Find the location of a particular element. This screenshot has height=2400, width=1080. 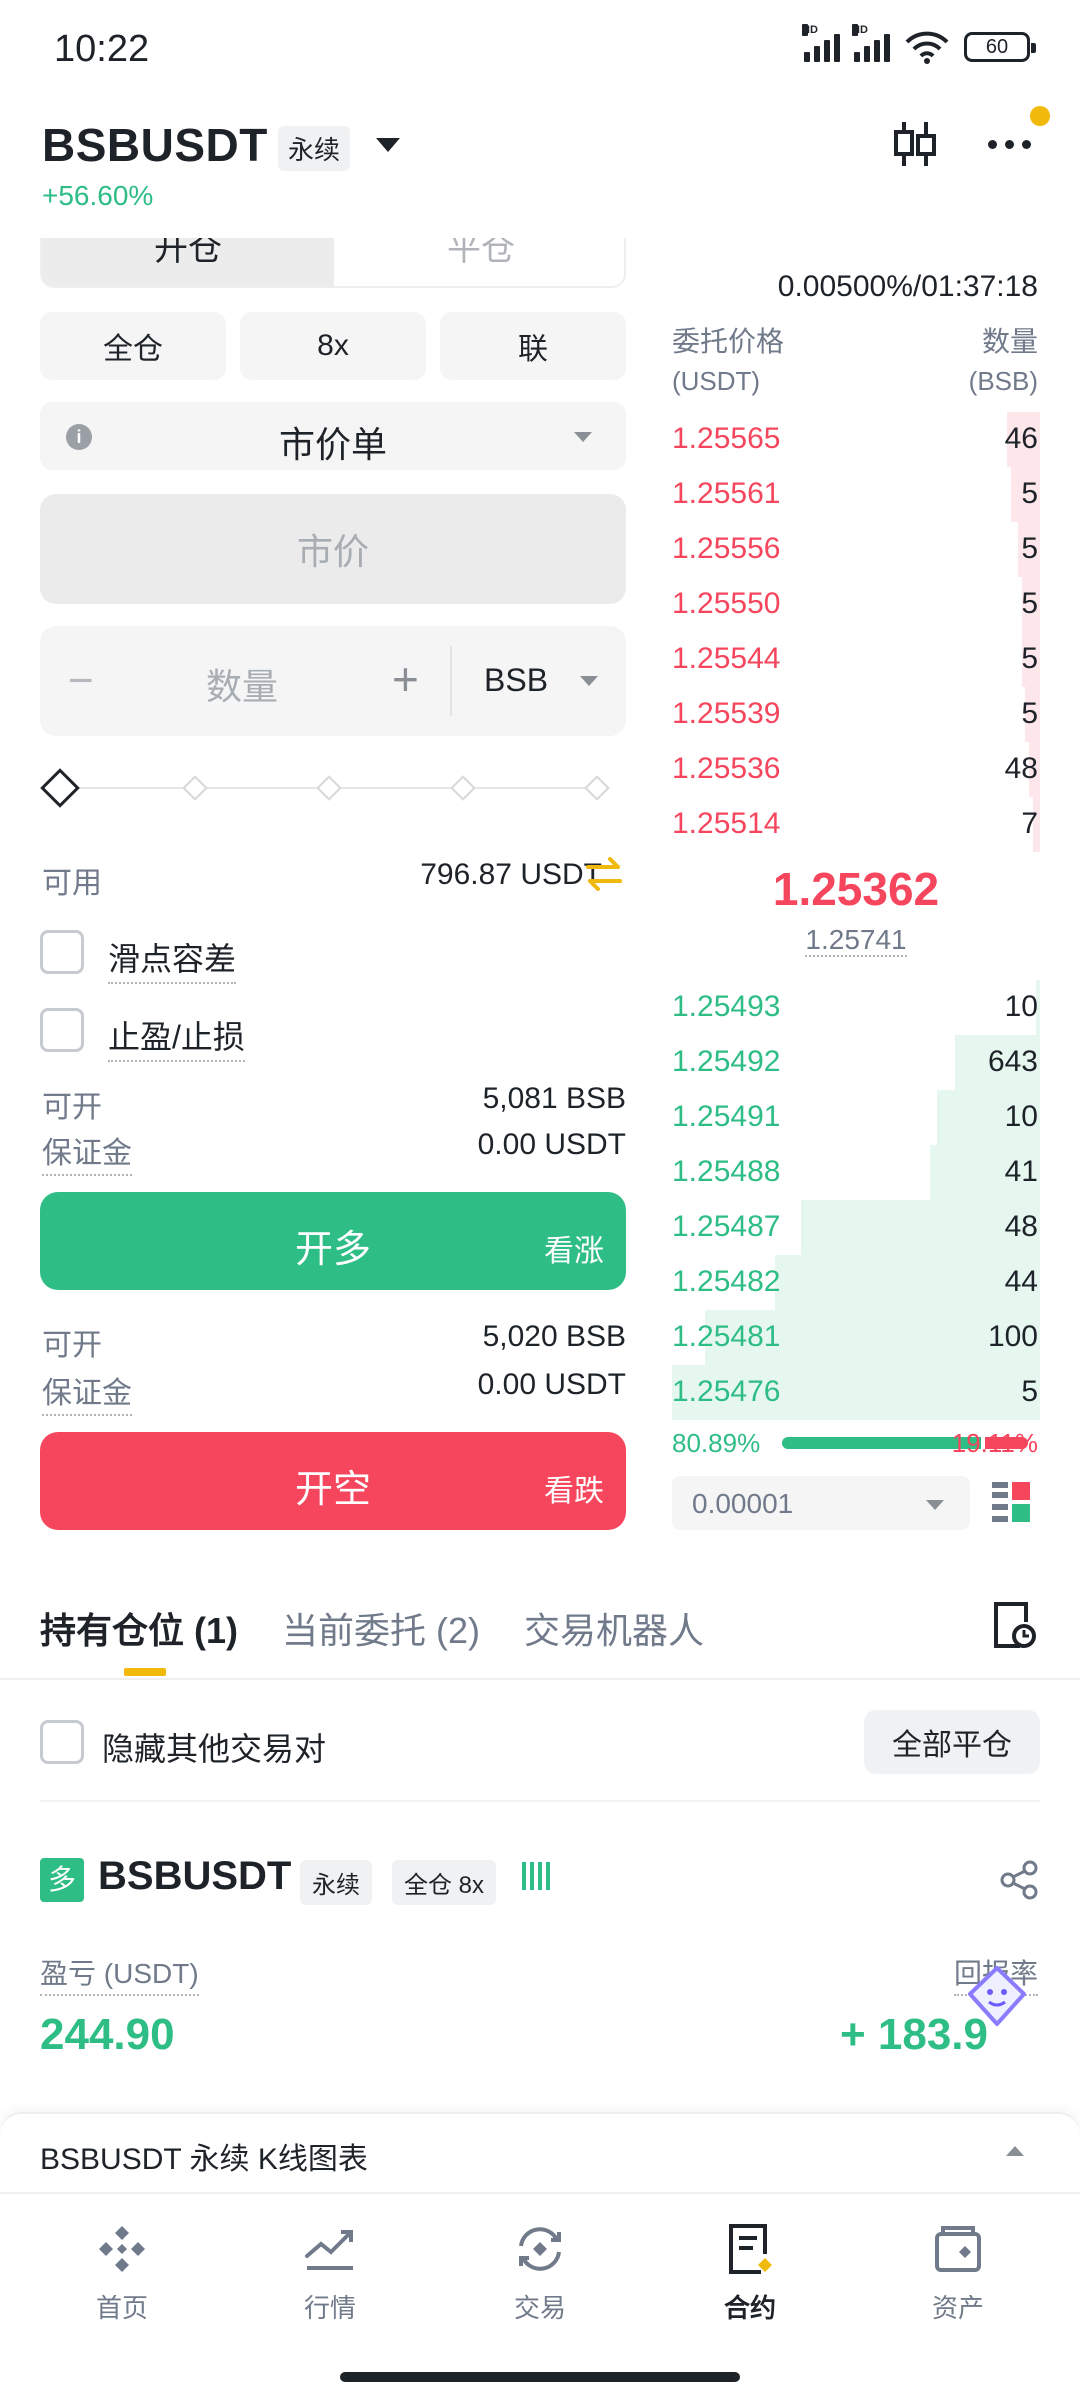

positions-tabs: 持有仓位 (1) 当前委托 (2) 交易机器人 is located at coordinates (372, 1628).